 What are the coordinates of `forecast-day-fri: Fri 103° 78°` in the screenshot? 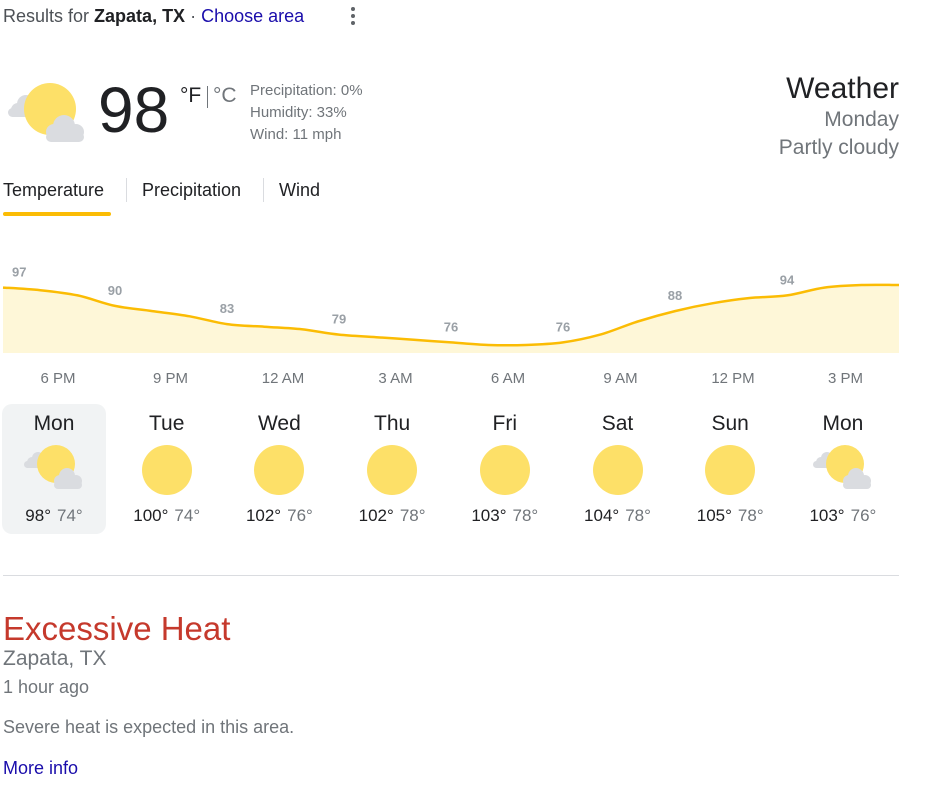 It's located at (505, 469).